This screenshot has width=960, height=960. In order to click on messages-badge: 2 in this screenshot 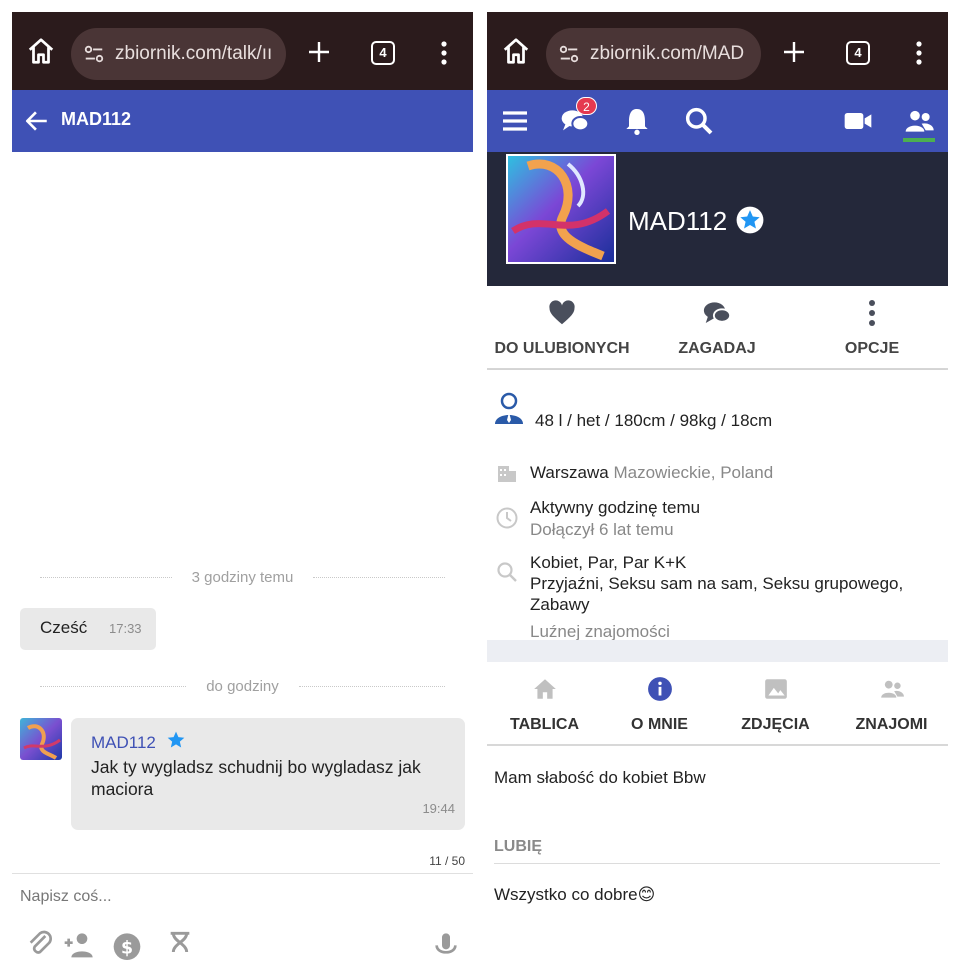, I will do `click(586, 106)`.